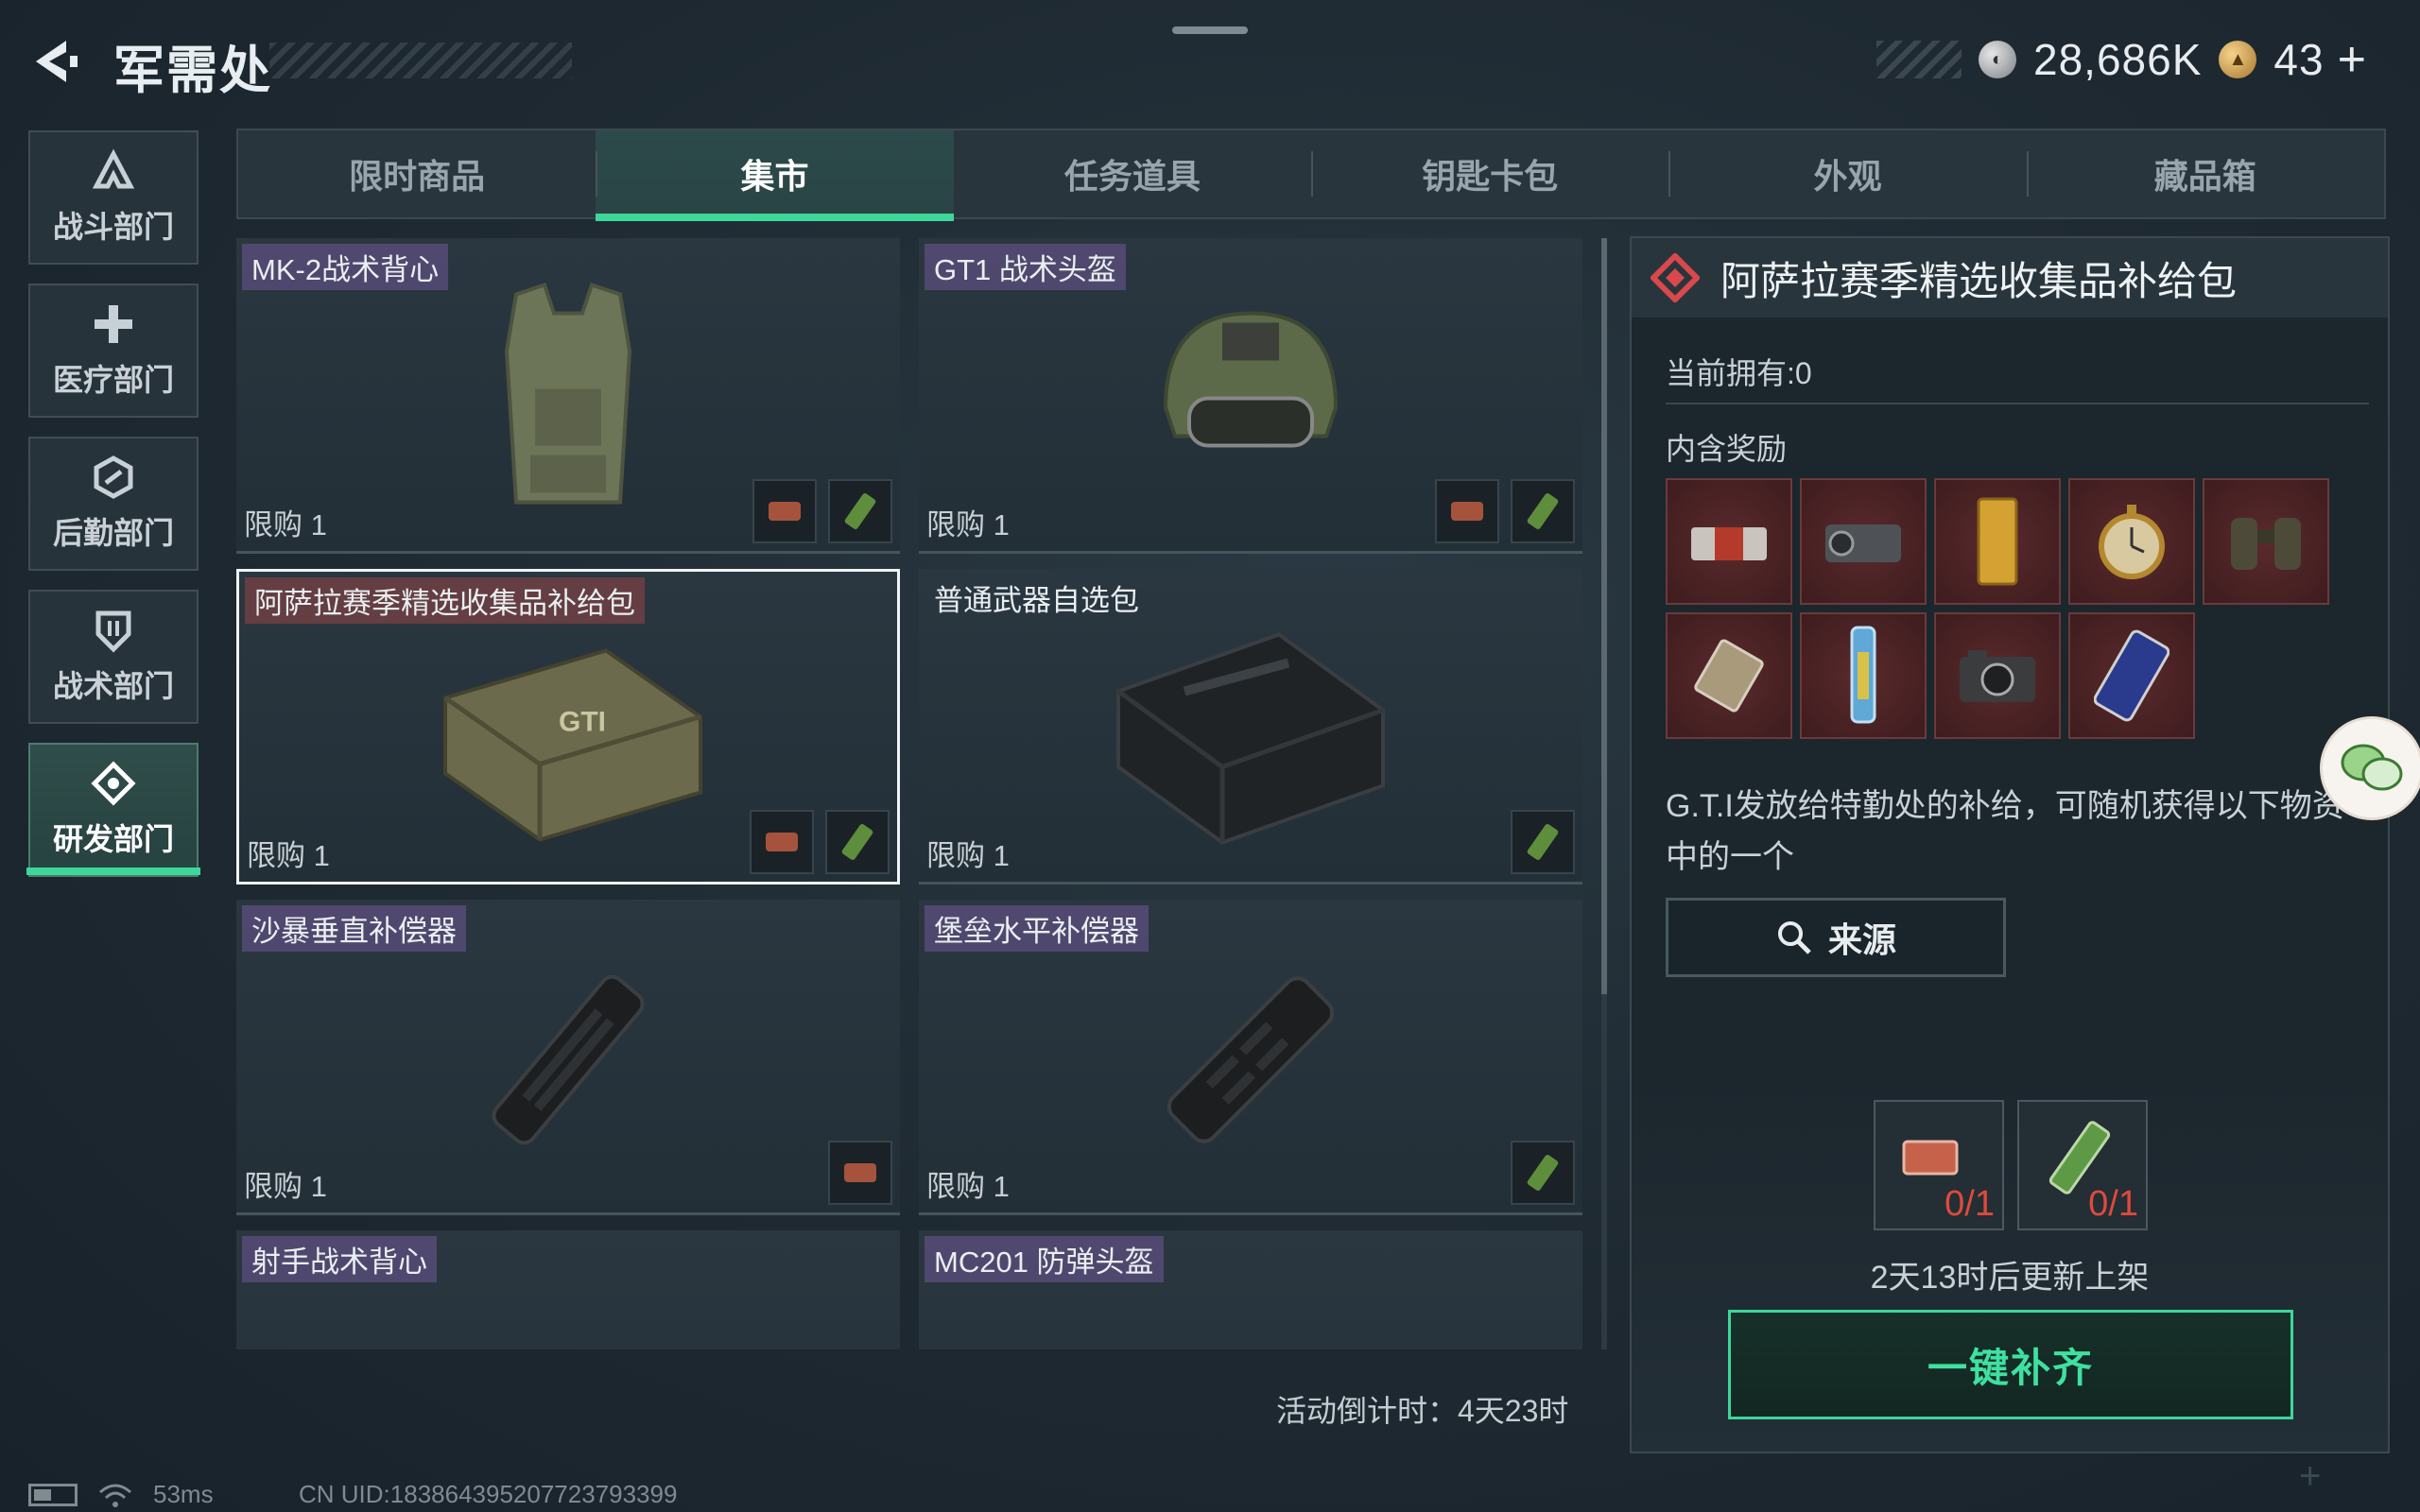  I want to click on one-click-fill-button: 一键补齐, so click(2010, 1364).